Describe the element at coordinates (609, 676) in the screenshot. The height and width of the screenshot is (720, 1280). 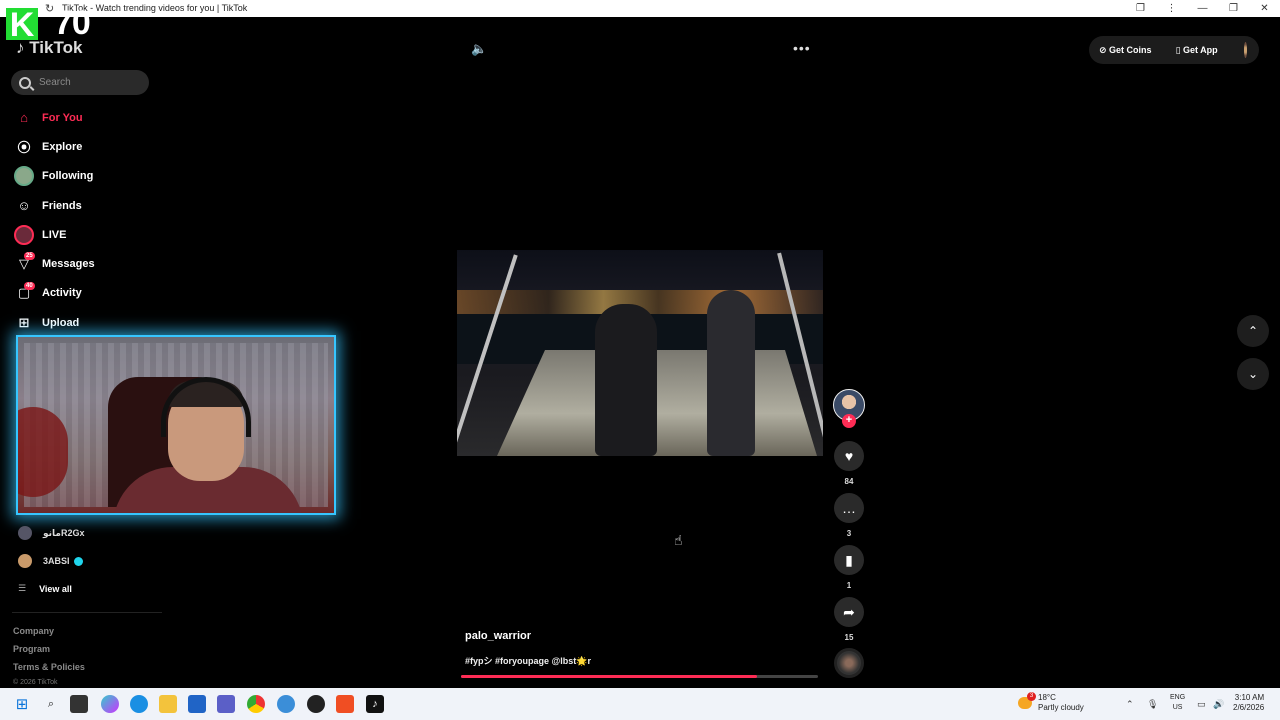
I see `video-progress-fill` at that location.